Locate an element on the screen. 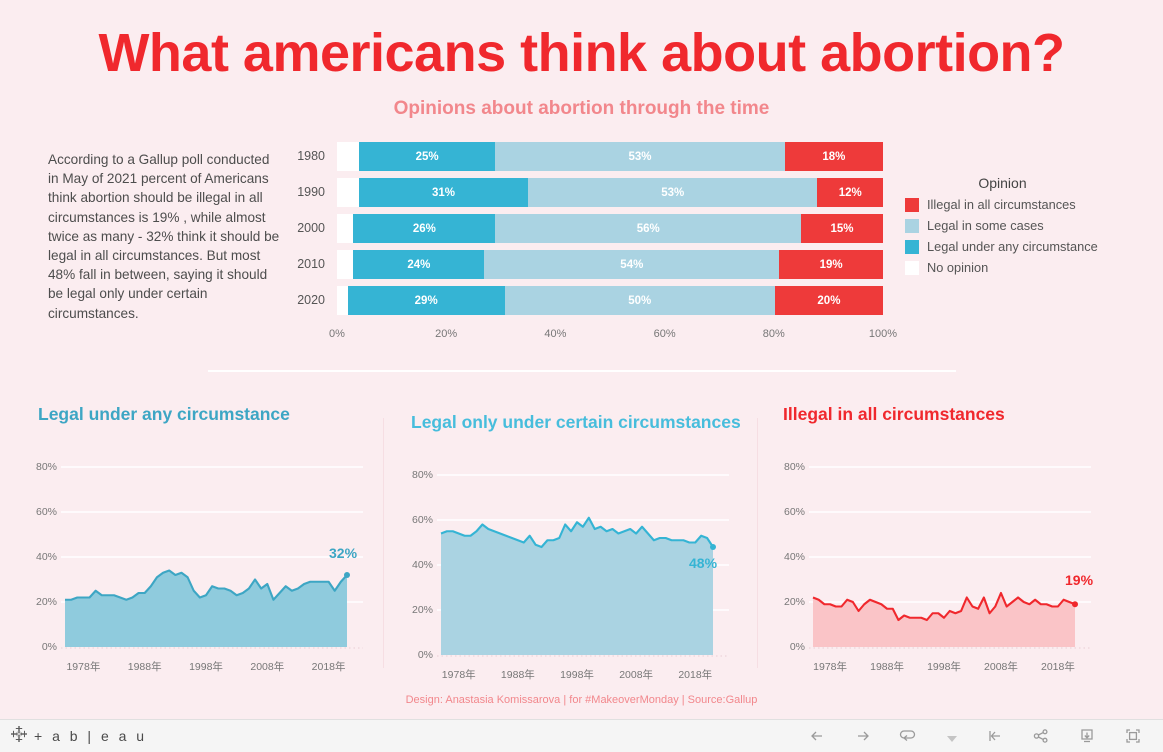 The height and width of the screenshot is (752, 1163). bar-track: 25% 53% 18% is located at coordinates (610, 156).